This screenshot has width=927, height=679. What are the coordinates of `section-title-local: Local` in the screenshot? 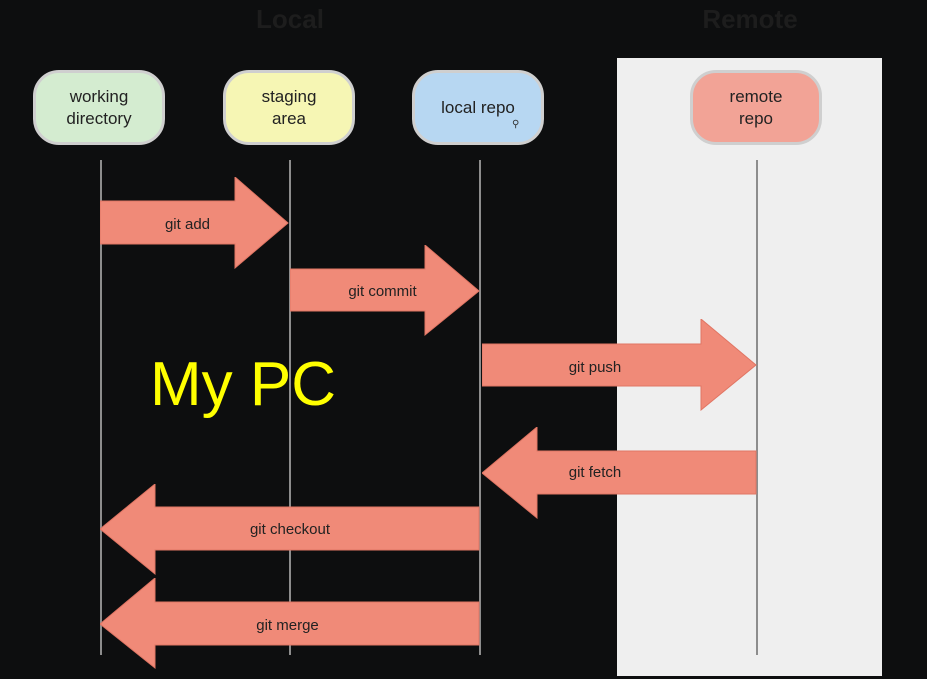 It's located at (290, 19).